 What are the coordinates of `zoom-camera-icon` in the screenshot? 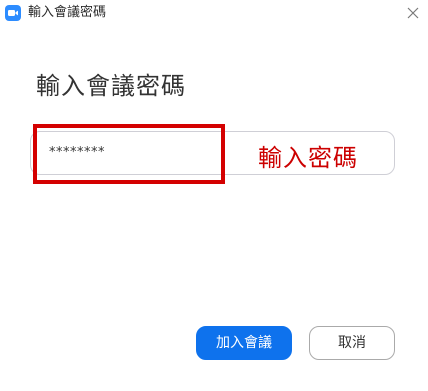 It's located at (13, 13).